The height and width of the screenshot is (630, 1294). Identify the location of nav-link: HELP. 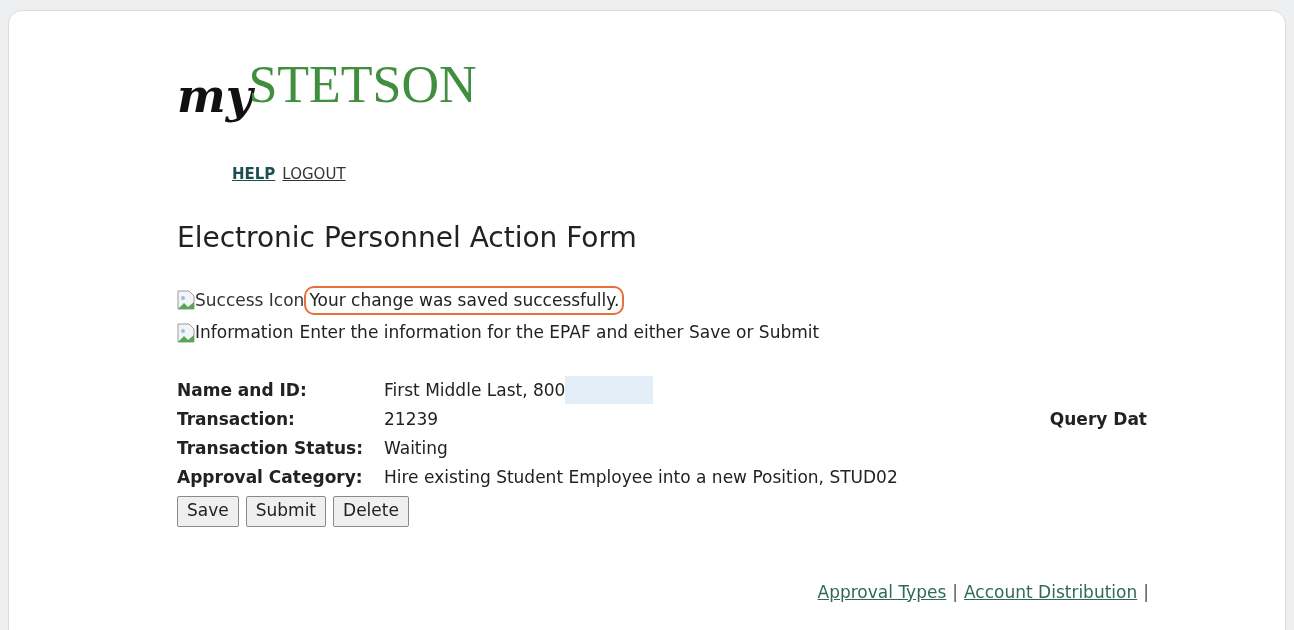
(254, 174).